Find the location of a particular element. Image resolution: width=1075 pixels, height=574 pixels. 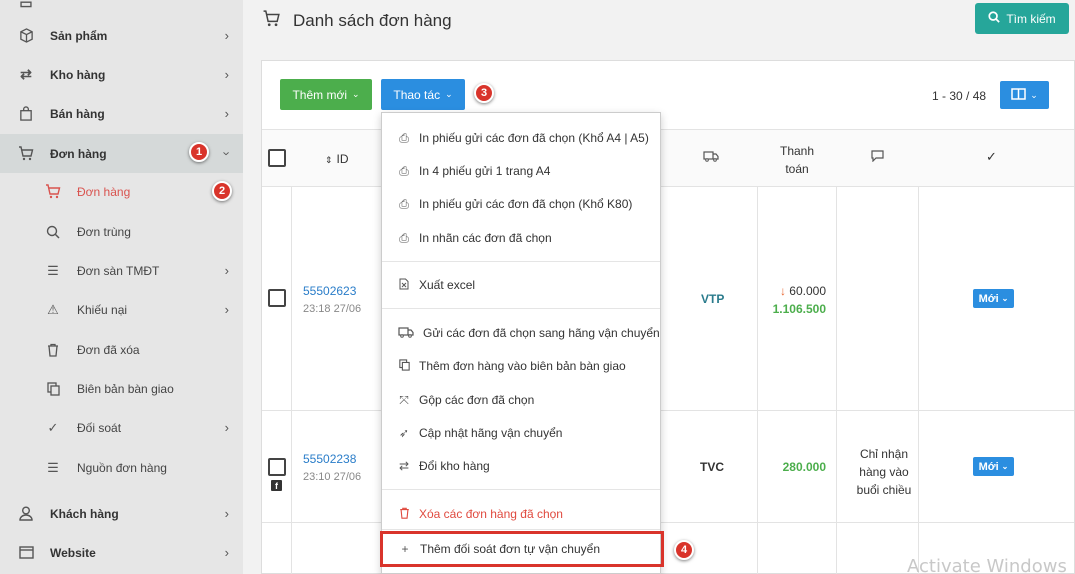

print-icon: ⎙ is located at coordinates (404, 203).